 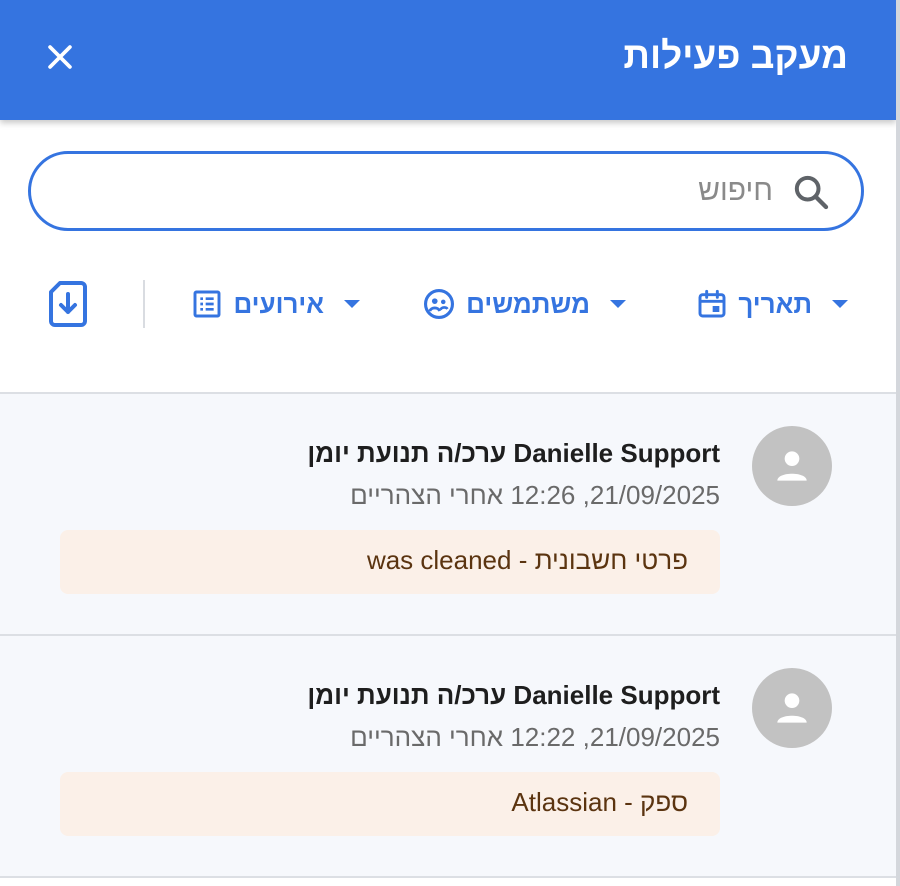 I want to click on users-icon, so click(x=439, y=304).